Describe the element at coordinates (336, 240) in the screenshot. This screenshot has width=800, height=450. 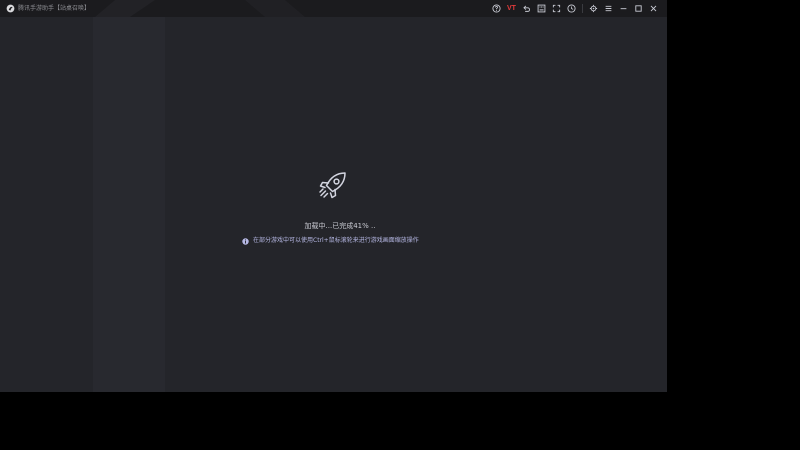
I see `loading-tip-text: 在部分游戏中可以使用Ctrl+鼠标滚轮来进行游戏画面缩放操作` at that location.